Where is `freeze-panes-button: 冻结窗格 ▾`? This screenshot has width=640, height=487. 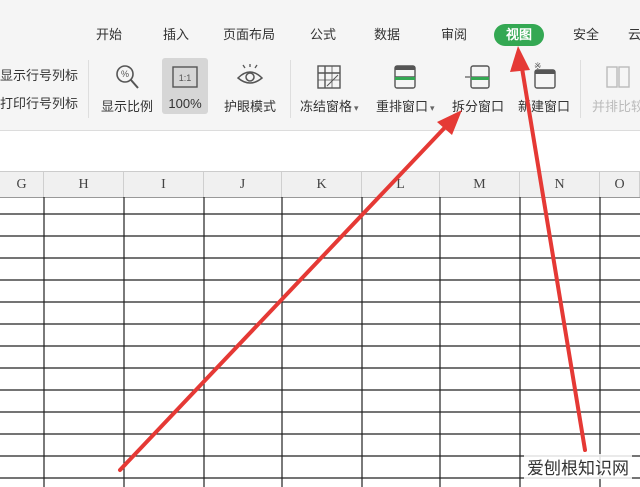 freeze-panes-button: 冻结窗格 ▾ is located at coordinates (329, 88).